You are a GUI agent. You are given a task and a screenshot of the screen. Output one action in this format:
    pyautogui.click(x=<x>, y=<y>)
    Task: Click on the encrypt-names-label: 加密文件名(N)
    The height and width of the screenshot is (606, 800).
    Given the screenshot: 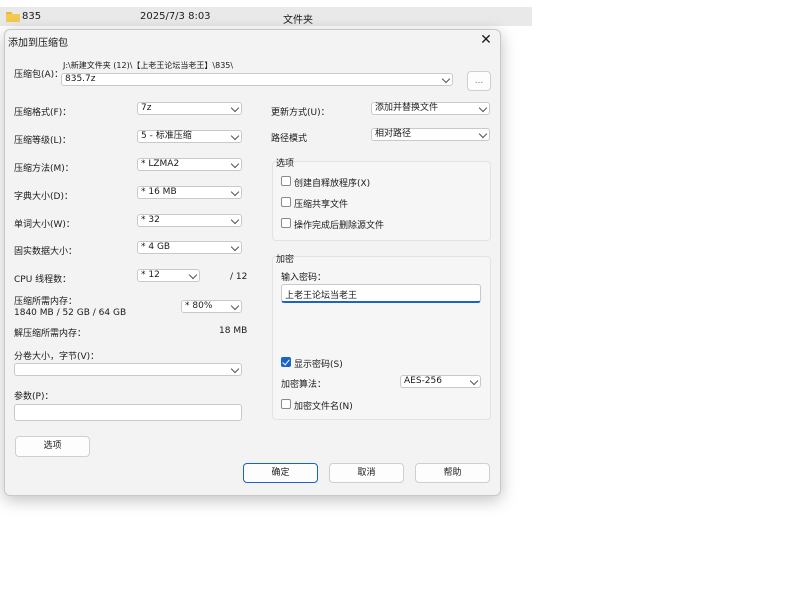 What is the action you would take?
    pyautogui.click(x=323, y=407)
    